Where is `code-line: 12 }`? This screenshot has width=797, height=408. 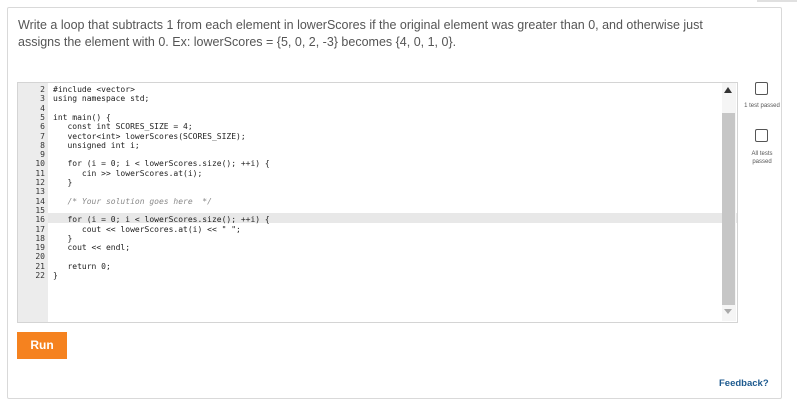
code-line: 12 } is located at coordinates (45, 182).